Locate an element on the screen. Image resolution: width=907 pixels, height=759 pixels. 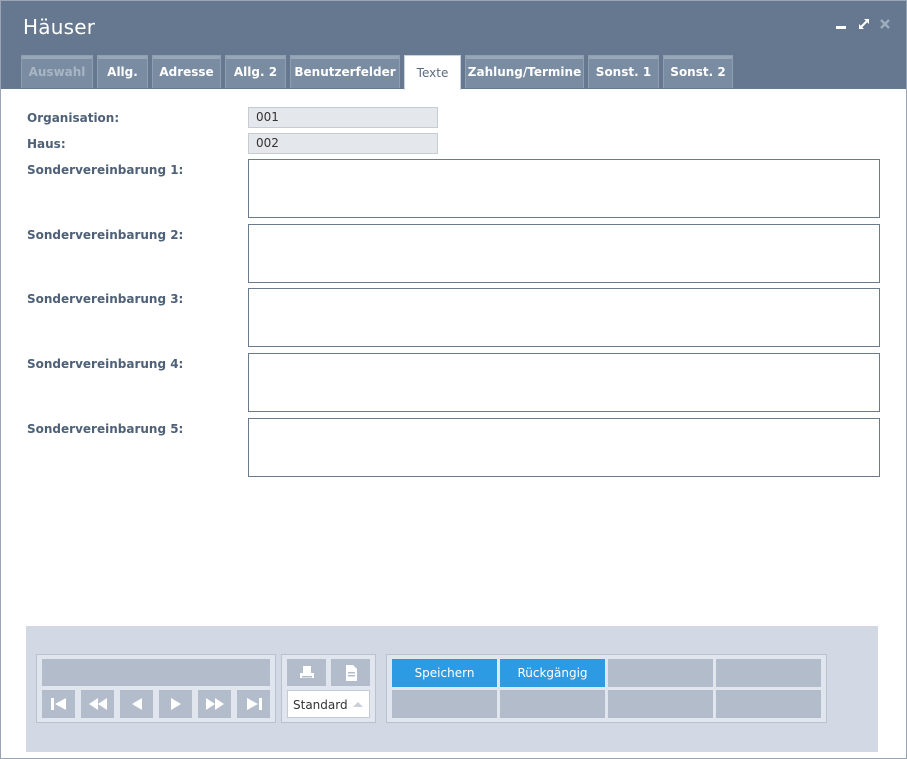
tab-allg-2: Allg. 2 is located at coordinates (255, 71).